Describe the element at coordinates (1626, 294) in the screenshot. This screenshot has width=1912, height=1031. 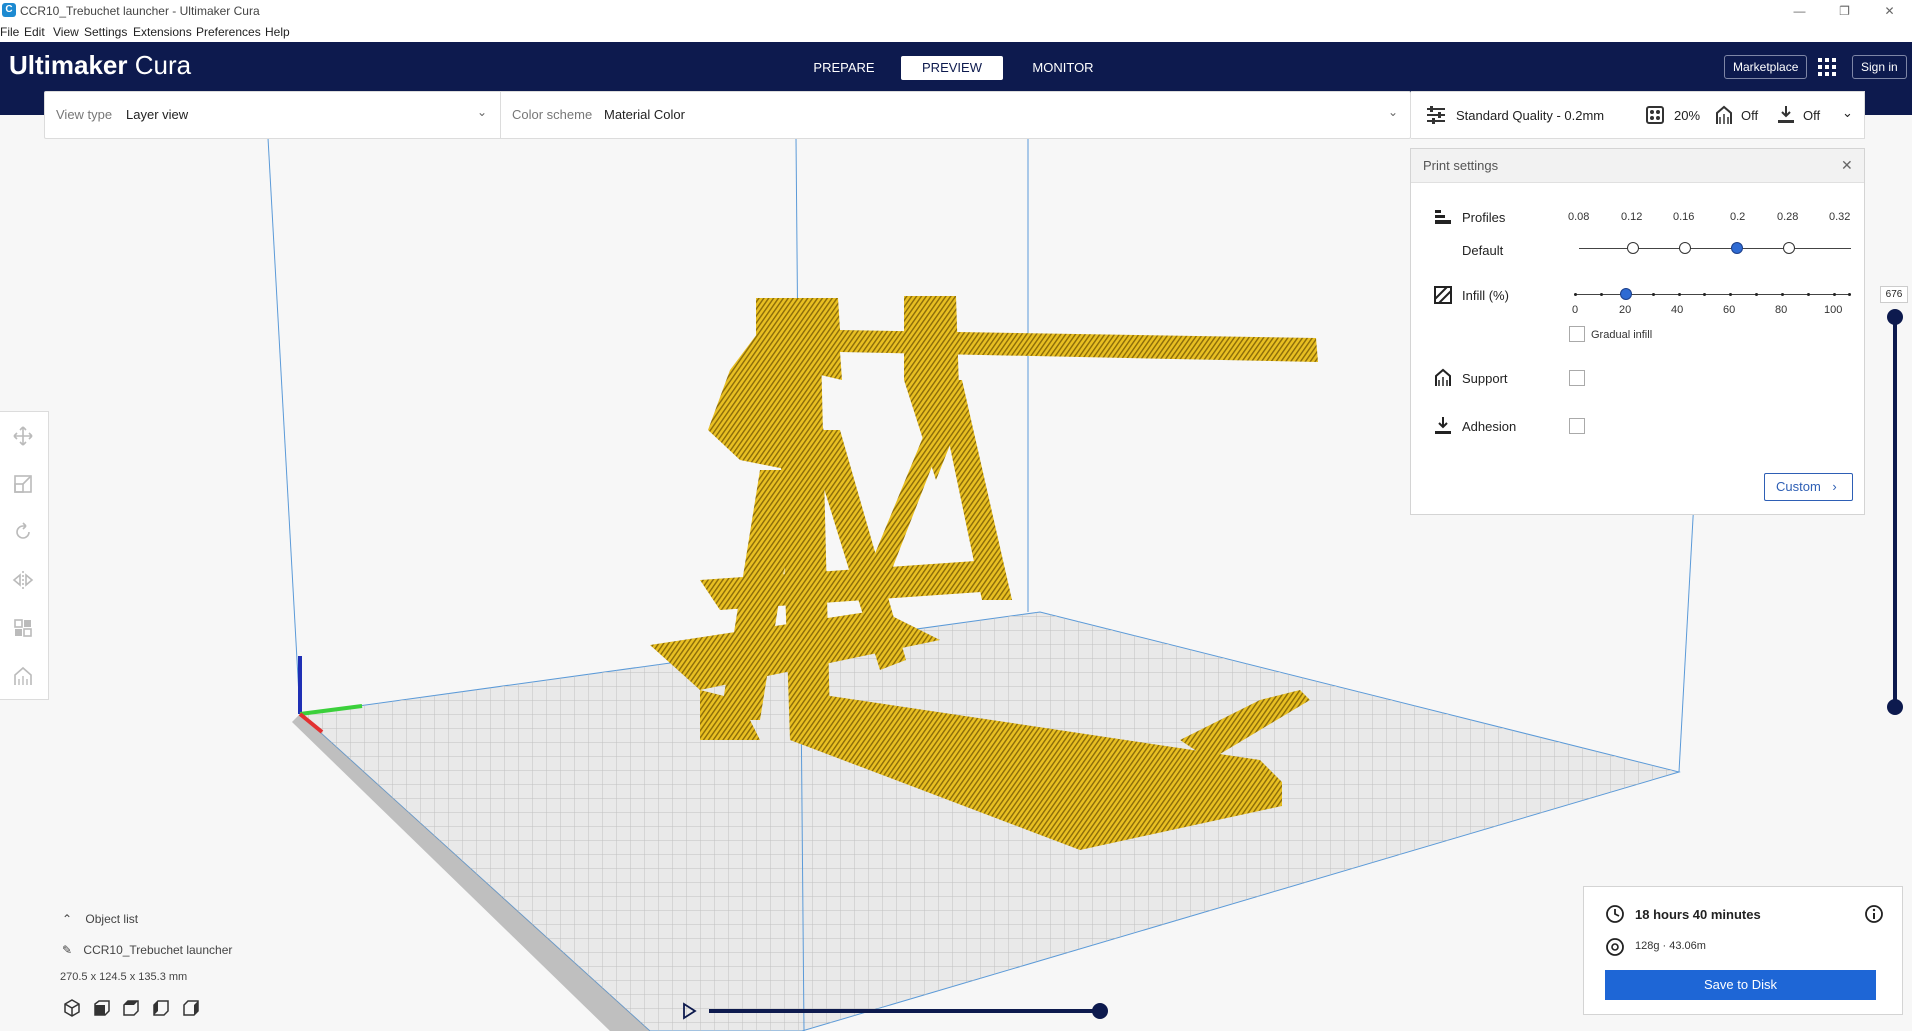
I see `infill-slider-handle` at that location.